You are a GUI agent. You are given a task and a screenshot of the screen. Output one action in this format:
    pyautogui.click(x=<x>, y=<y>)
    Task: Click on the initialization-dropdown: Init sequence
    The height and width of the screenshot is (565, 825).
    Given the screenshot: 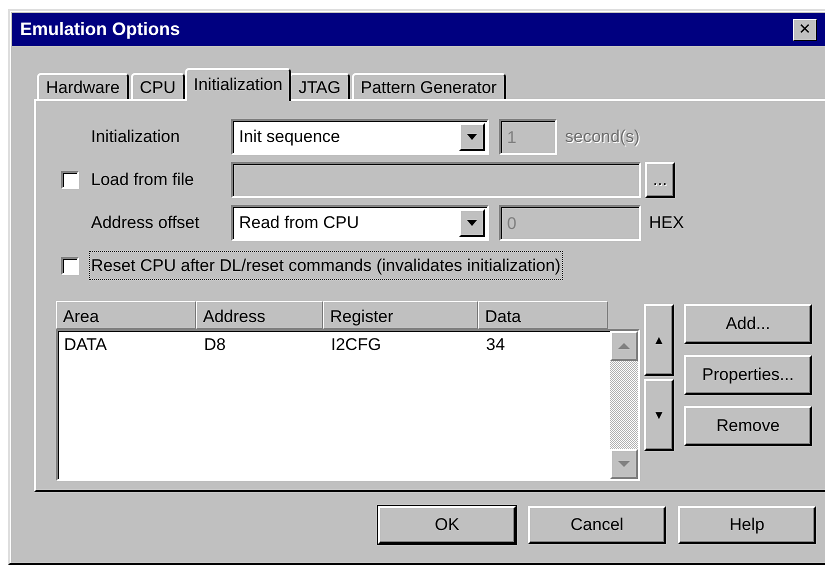 What is the action you would take?
    pyautogui.click(x=360, y=136)
    